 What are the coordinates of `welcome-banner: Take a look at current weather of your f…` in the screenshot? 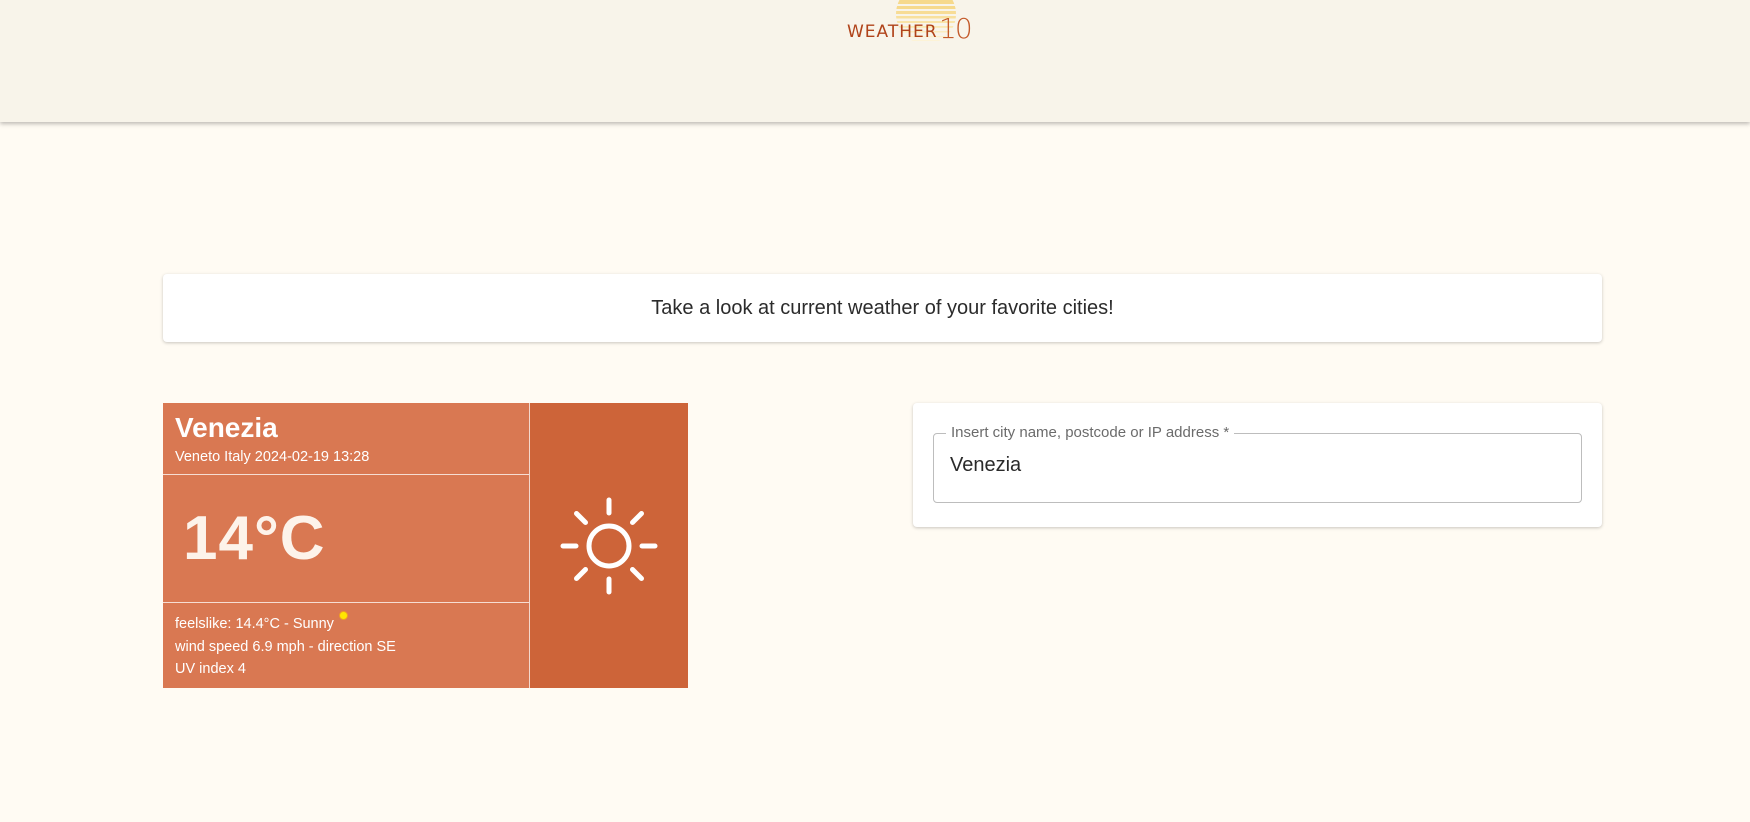 It's located at (882, 308).